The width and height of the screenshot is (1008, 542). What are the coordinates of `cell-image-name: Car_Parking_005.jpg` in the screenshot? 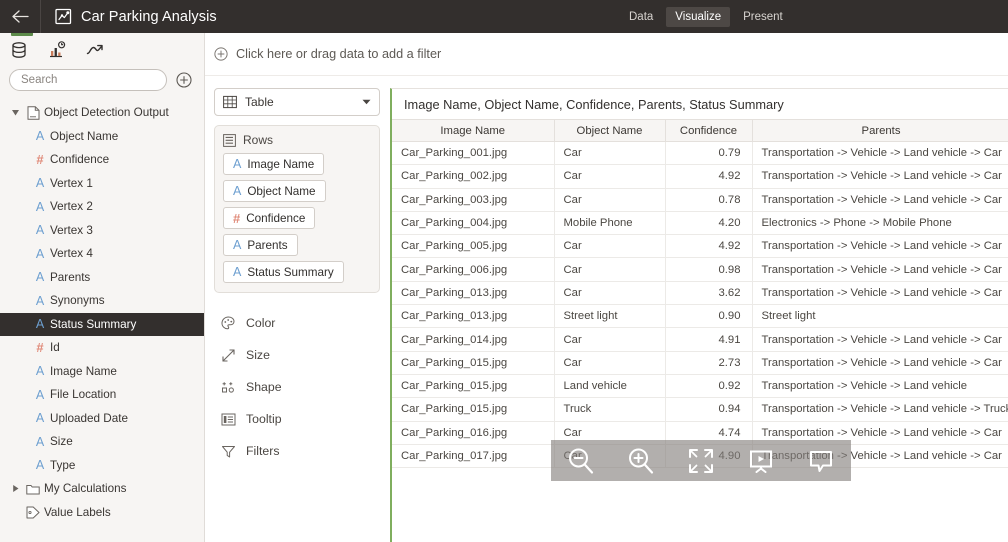 It's located at (473, 246).